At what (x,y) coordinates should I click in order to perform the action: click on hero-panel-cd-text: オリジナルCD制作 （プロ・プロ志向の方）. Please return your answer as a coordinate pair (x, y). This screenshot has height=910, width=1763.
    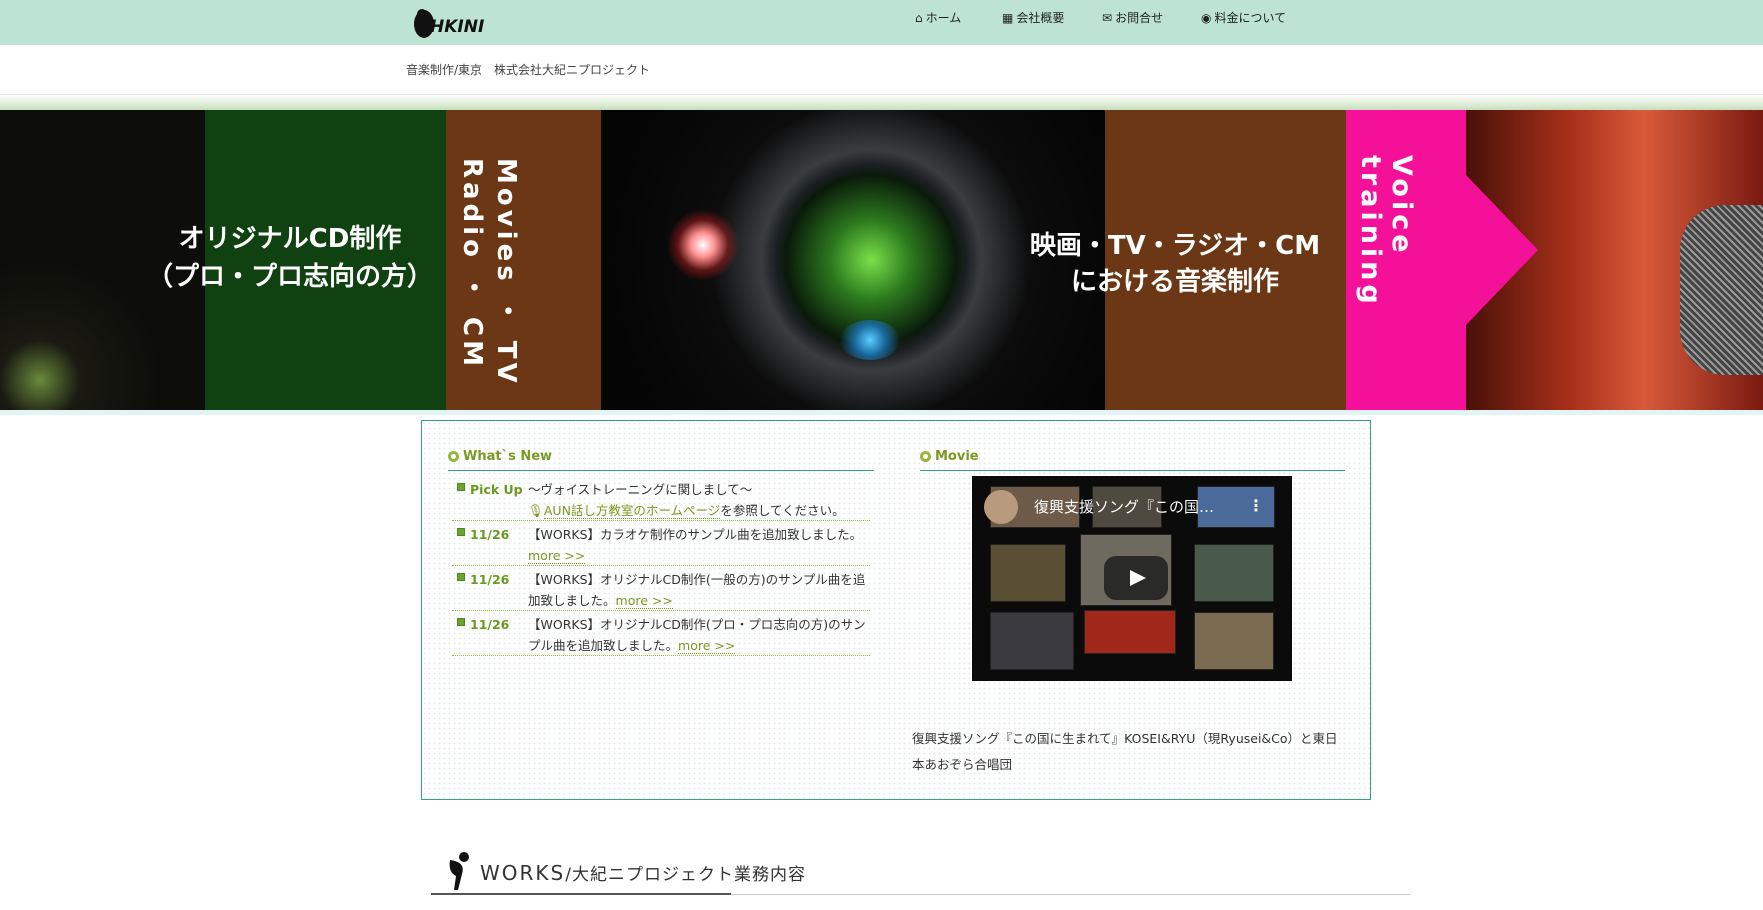
    Looking at the image, I should click on (289, 258).